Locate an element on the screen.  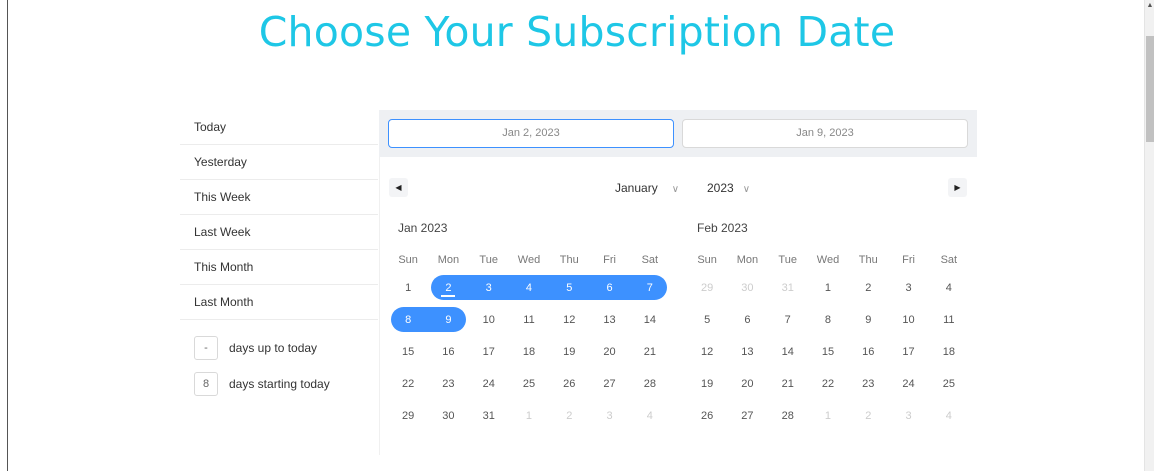
month-select: January ∨ is located at coordinates (647, 188).